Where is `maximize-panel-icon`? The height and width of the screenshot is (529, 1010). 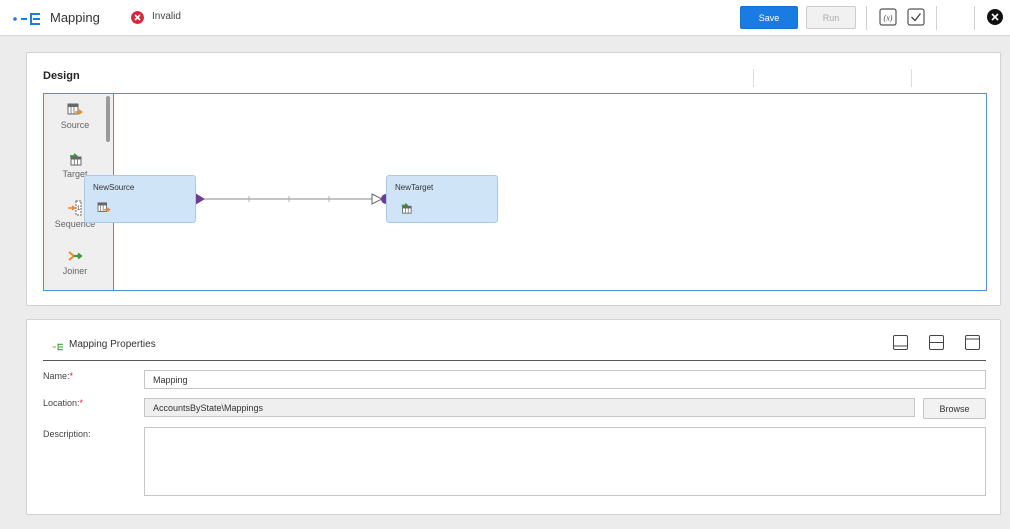 maximize-panel-icon is located at coordinates (972, 342).